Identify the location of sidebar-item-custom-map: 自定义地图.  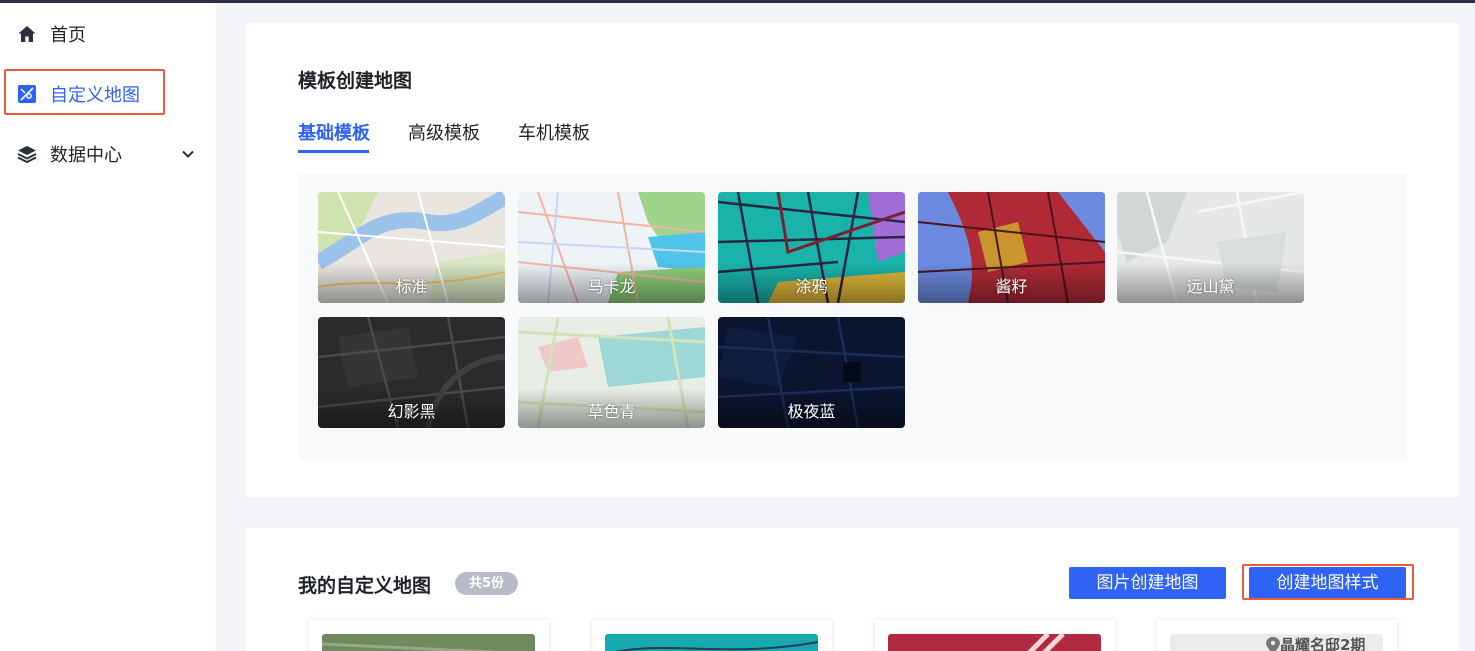
(108, 94).